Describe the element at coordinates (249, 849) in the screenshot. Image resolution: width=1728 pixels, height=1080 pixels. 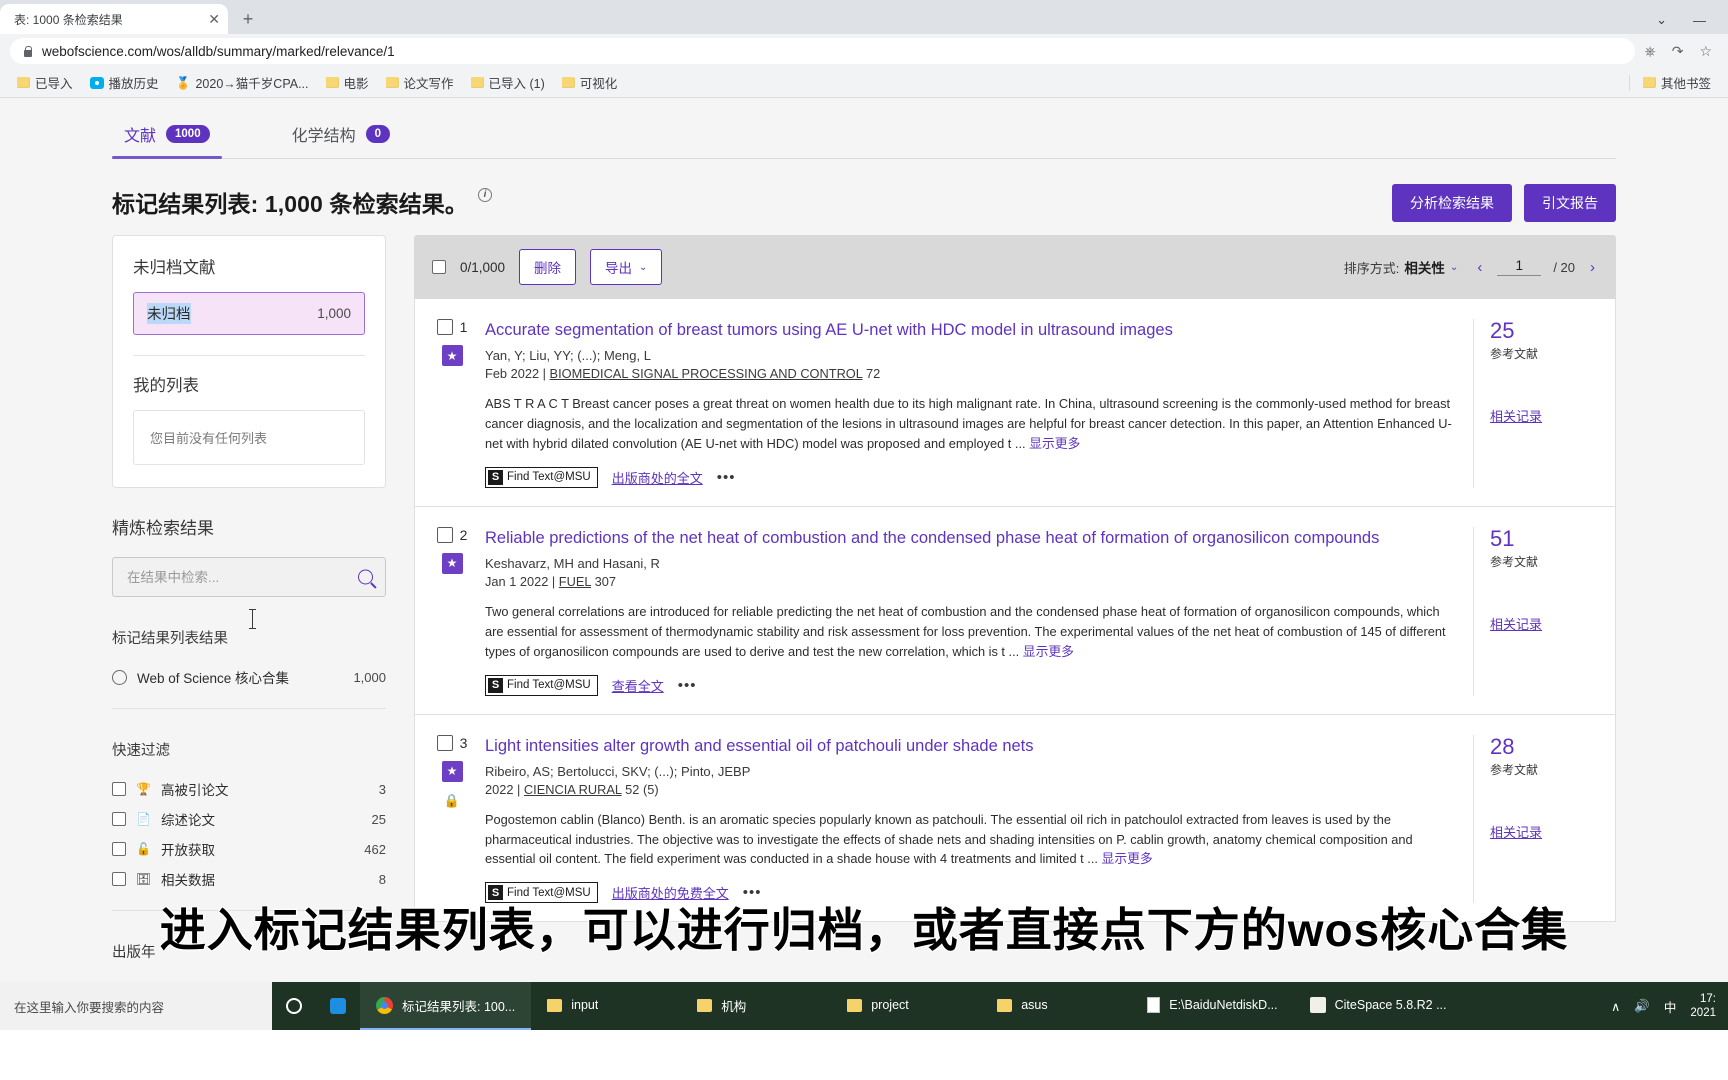
I see `filter-open-access: 🔓 开放获取 462` at that location.